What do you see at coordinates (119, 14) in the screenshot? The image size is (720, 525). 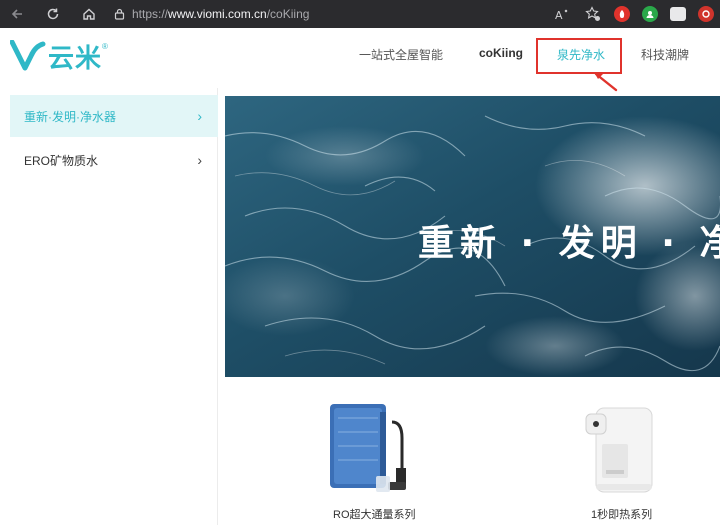 I see `lock-icon` at bounding box center [119, 14].